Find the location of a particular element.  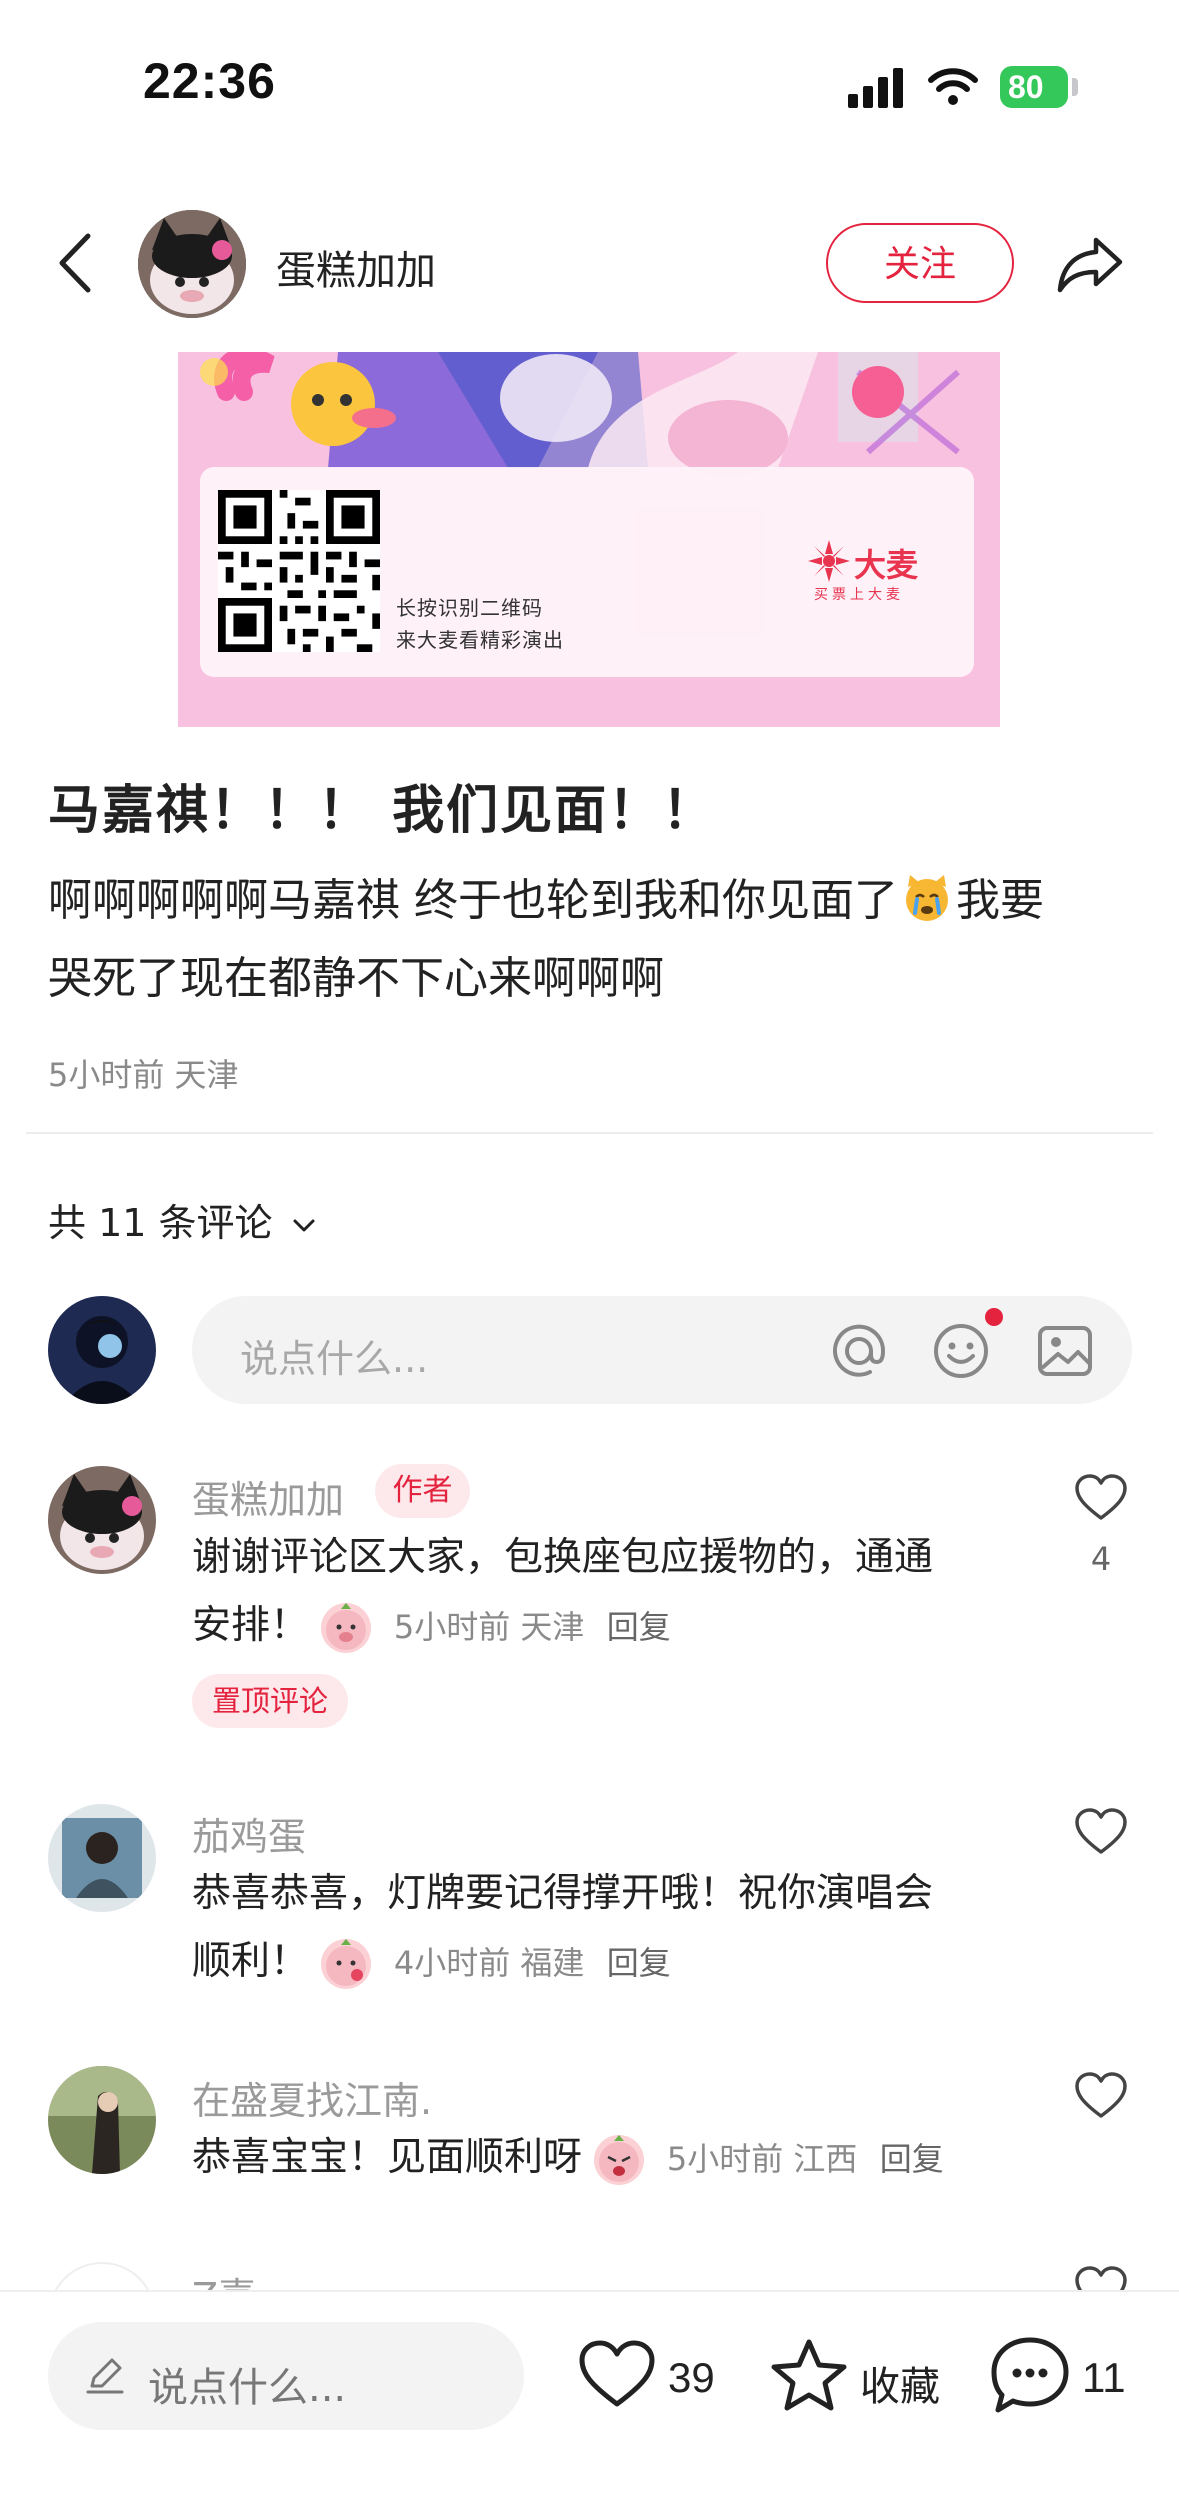

wifi-icon is located at coordinates (953, 86).